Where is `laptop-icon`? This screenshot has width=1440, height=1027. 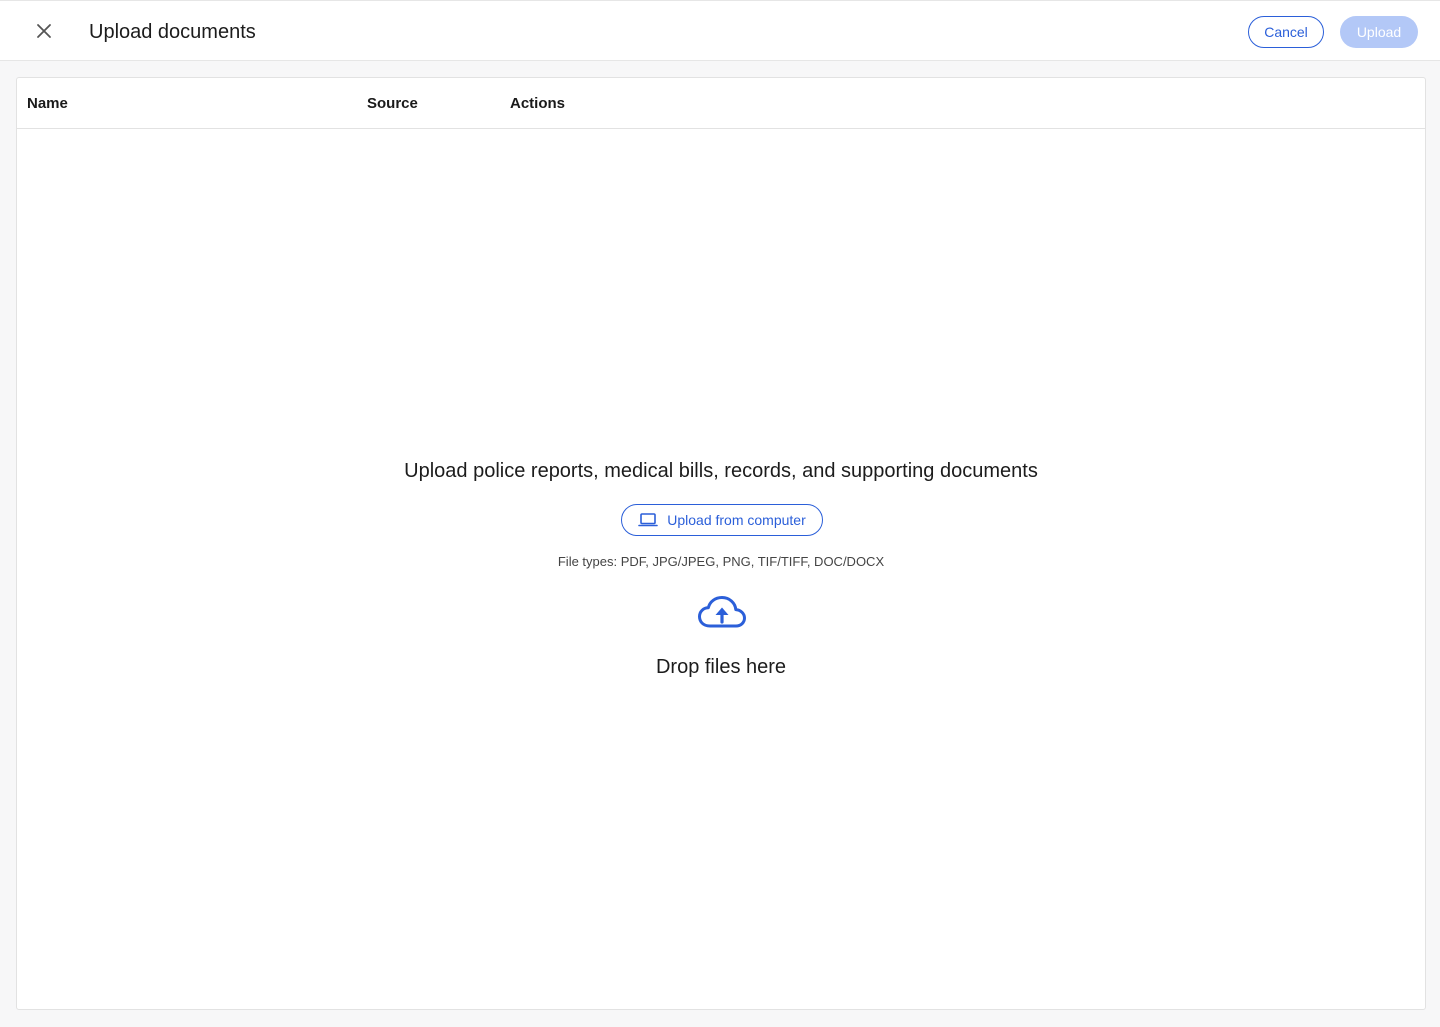 laptop-icon is located at coordinates (648, 520).